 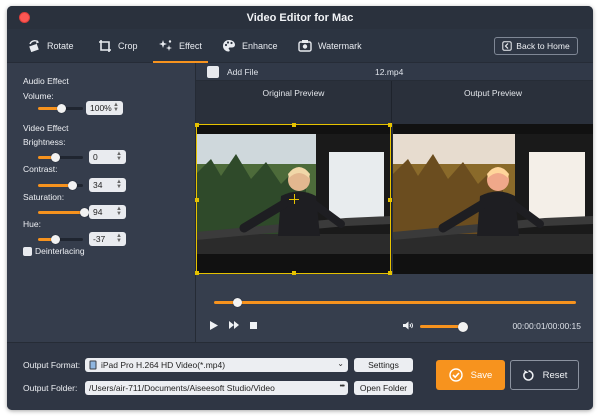 What do you see at coordinates (444, 326) in the screenshot?
I see `player-volume-slider` at bounding box center [444, 326].